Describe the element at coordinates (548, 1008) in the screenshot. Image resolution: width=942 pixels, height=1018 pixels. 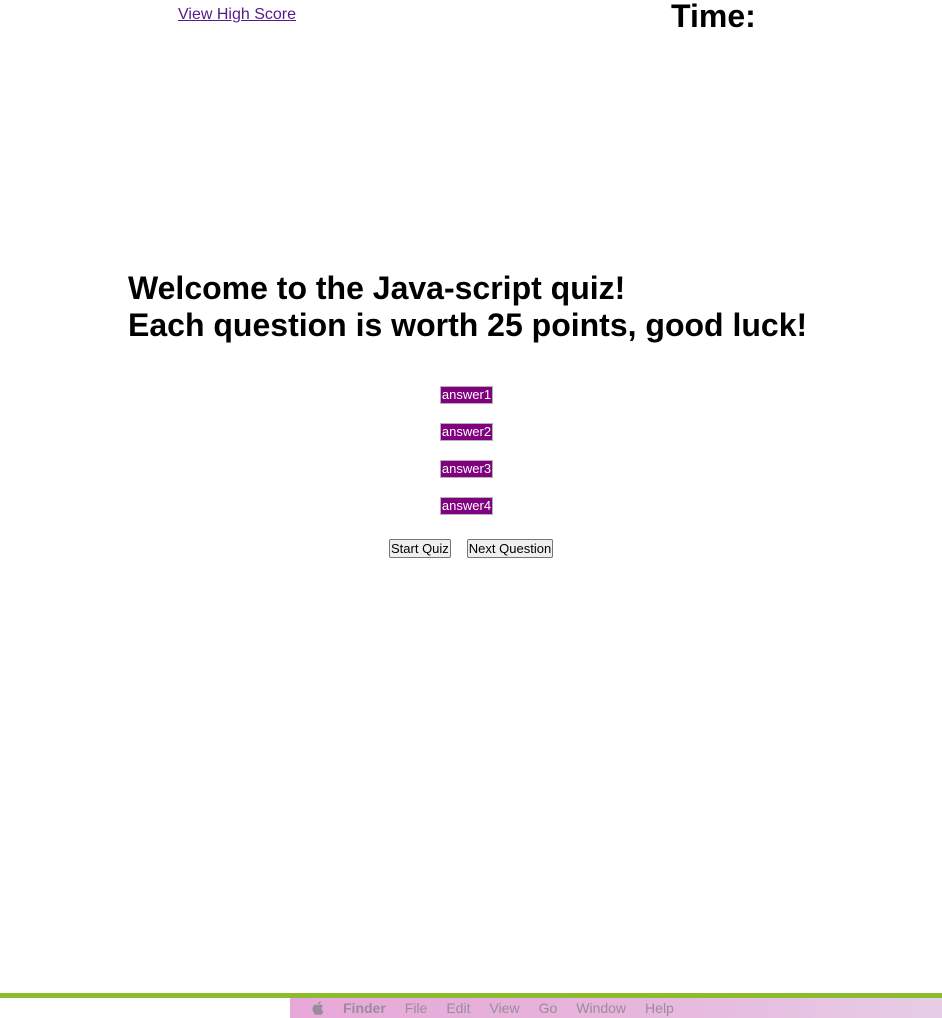
I see `menu-go: Go` at that location.